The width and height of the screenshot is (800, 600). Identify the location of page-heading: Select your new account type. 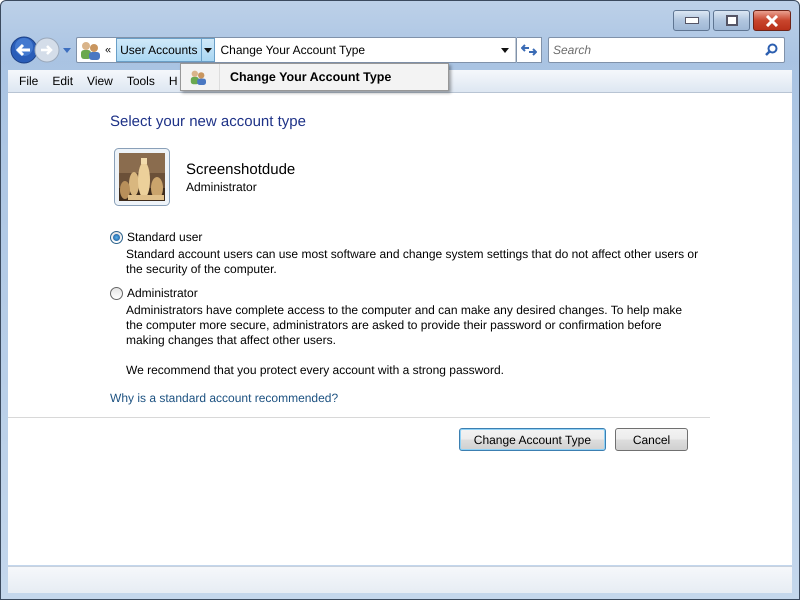
(208, 121).